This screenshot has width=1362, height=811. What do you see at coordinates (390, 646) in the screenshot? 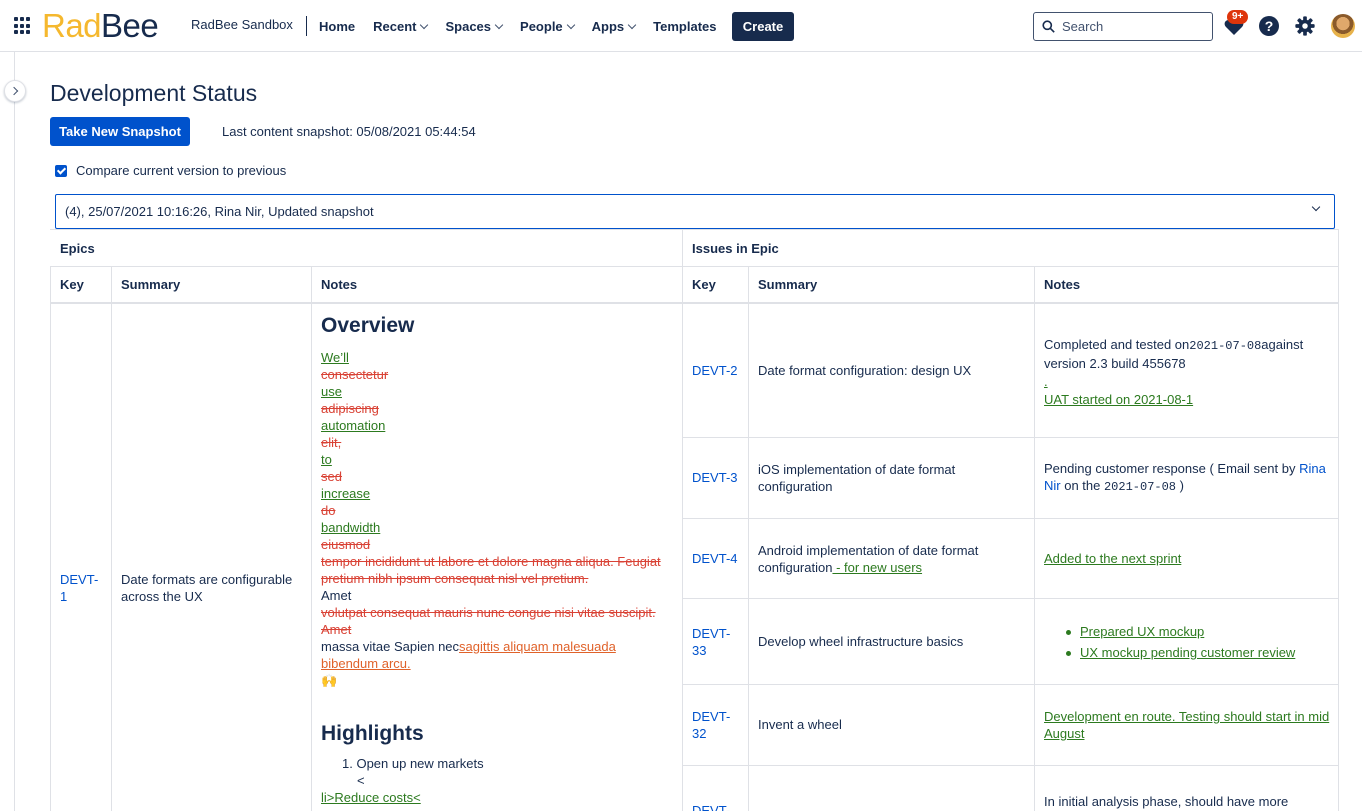
I see `overview-plain-text: massa vitae Sapien nec` at bounding box center [390, 646].